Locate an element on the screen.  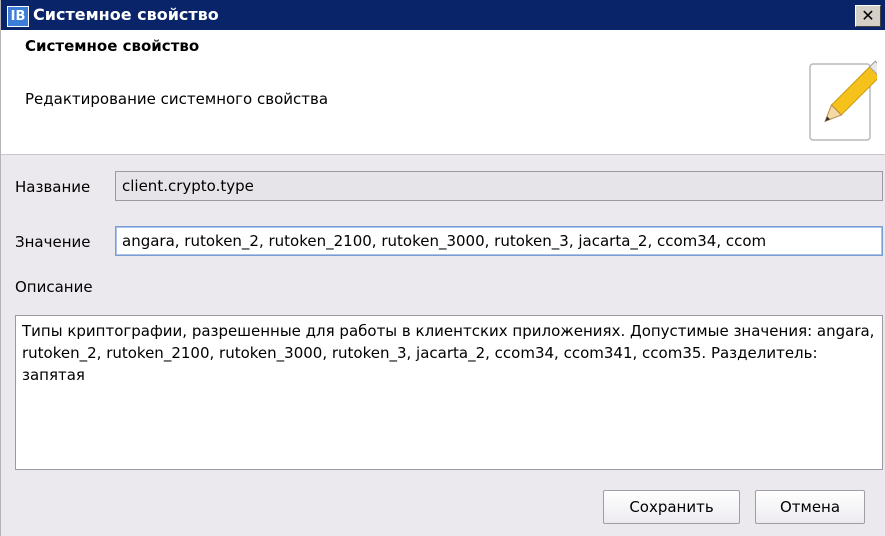
close-icon: ✕ is located at coordinates (868, 15).